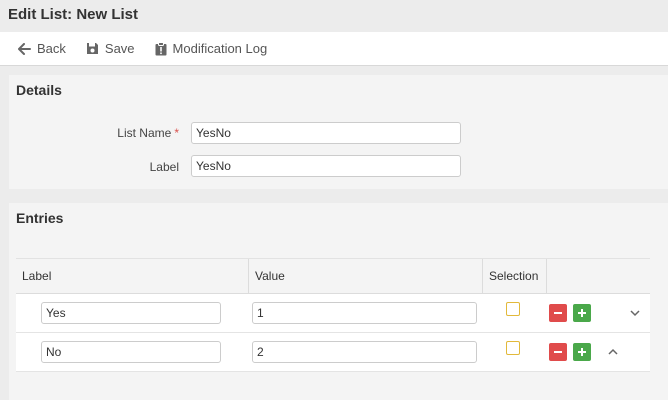  Describe the element at coordinates (598, 276) in the screenshot. I see `column-header-actions` at that location.